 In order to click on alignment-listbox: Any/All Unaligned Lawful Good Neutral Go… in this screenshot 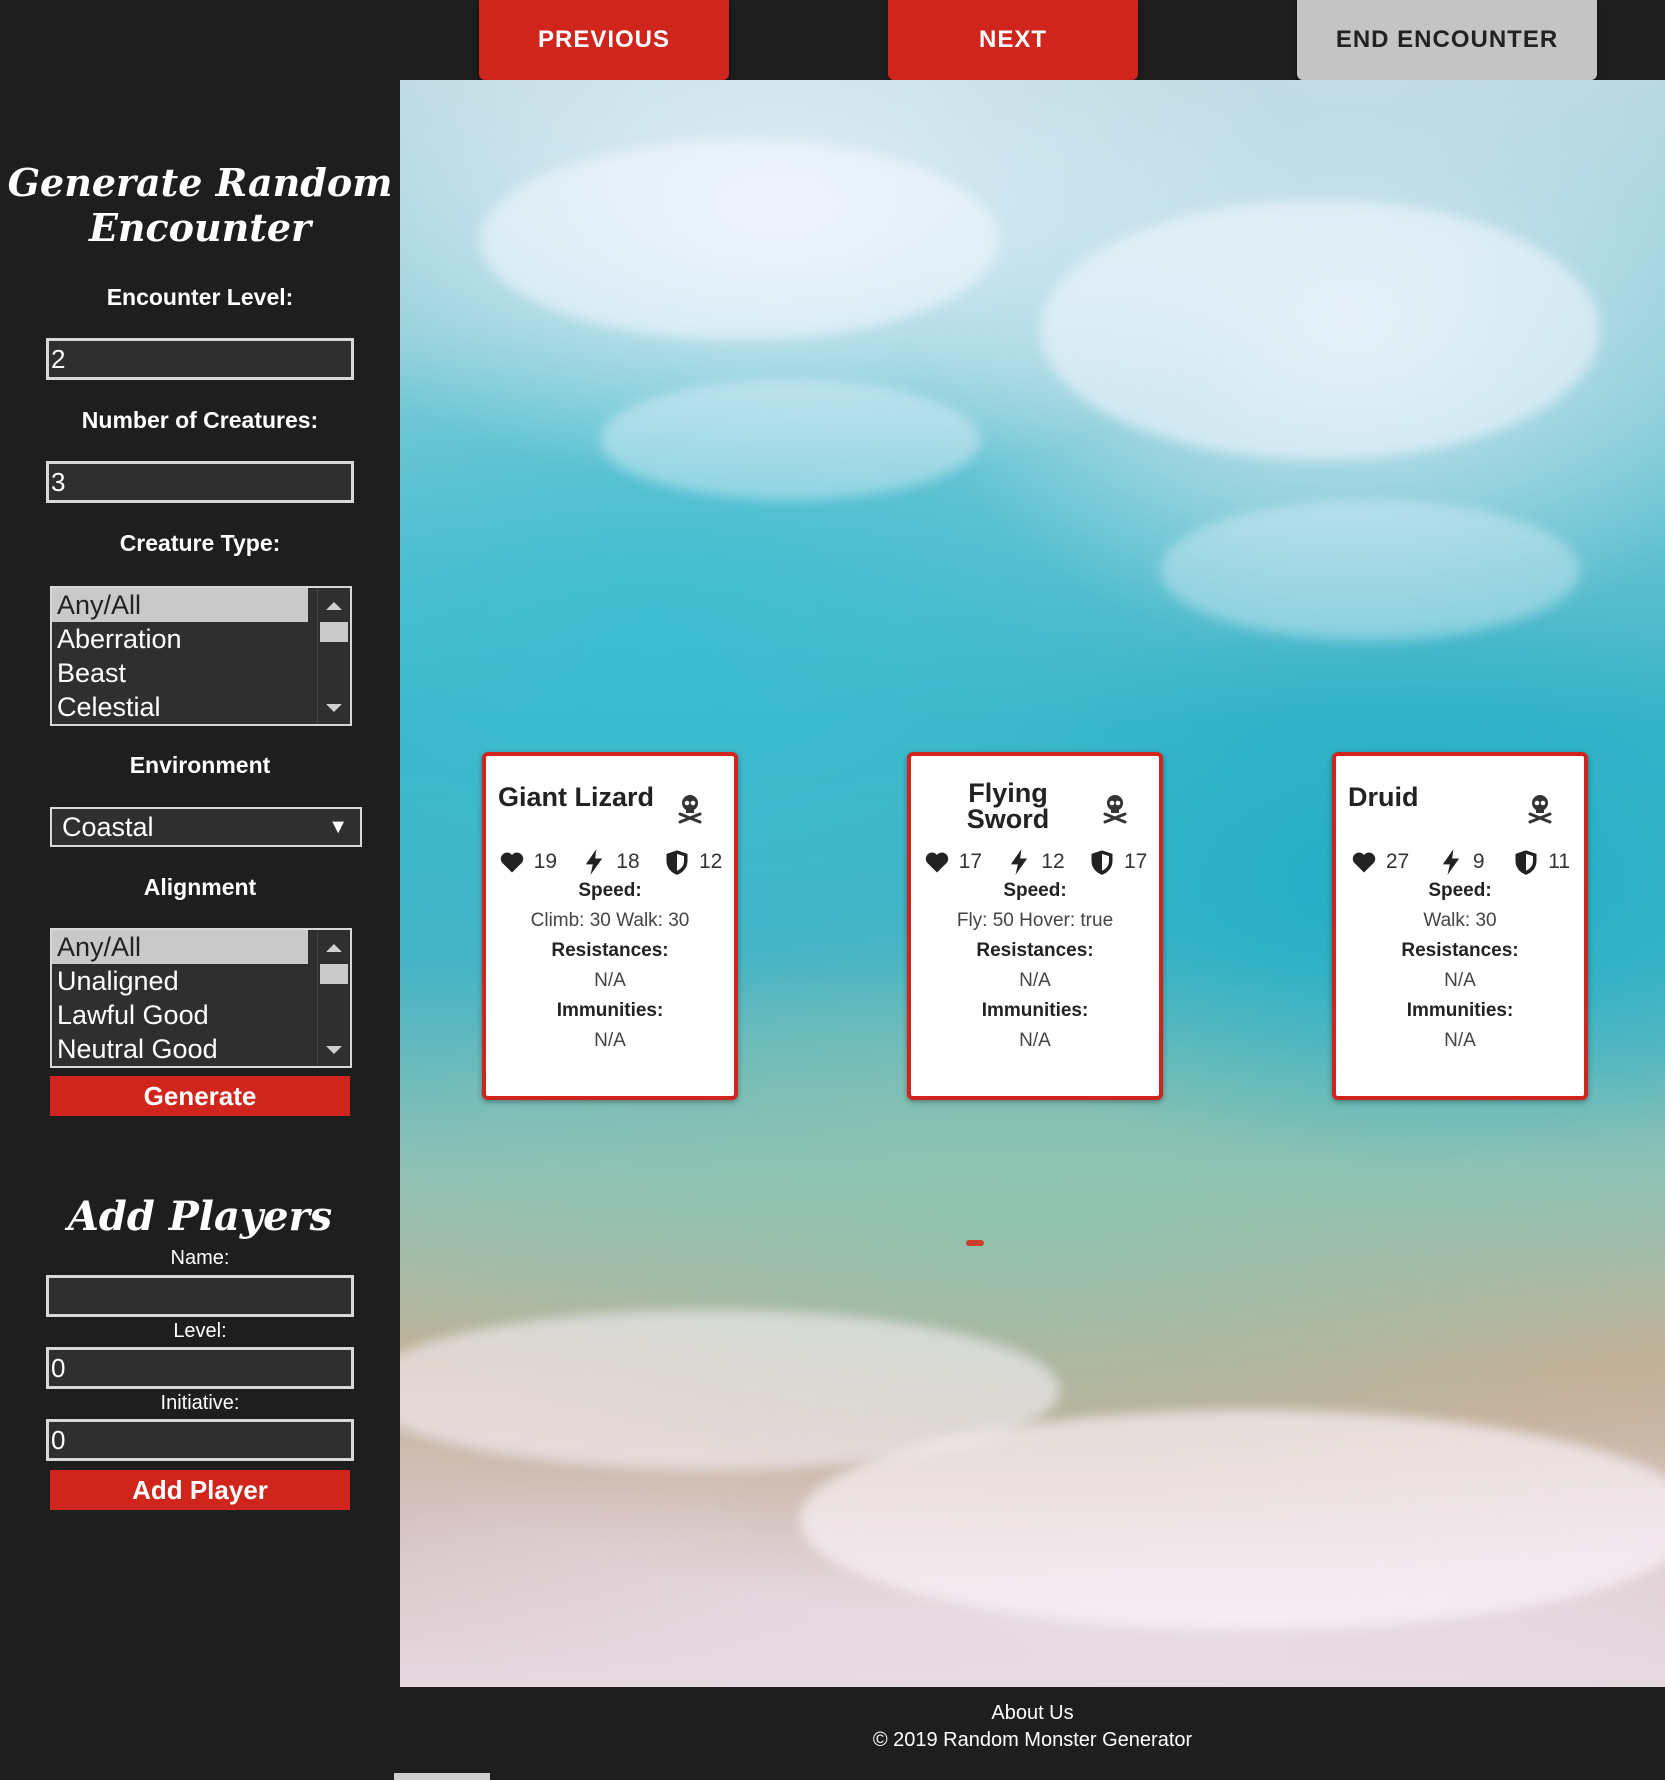, I will do `click(201, 998)`.